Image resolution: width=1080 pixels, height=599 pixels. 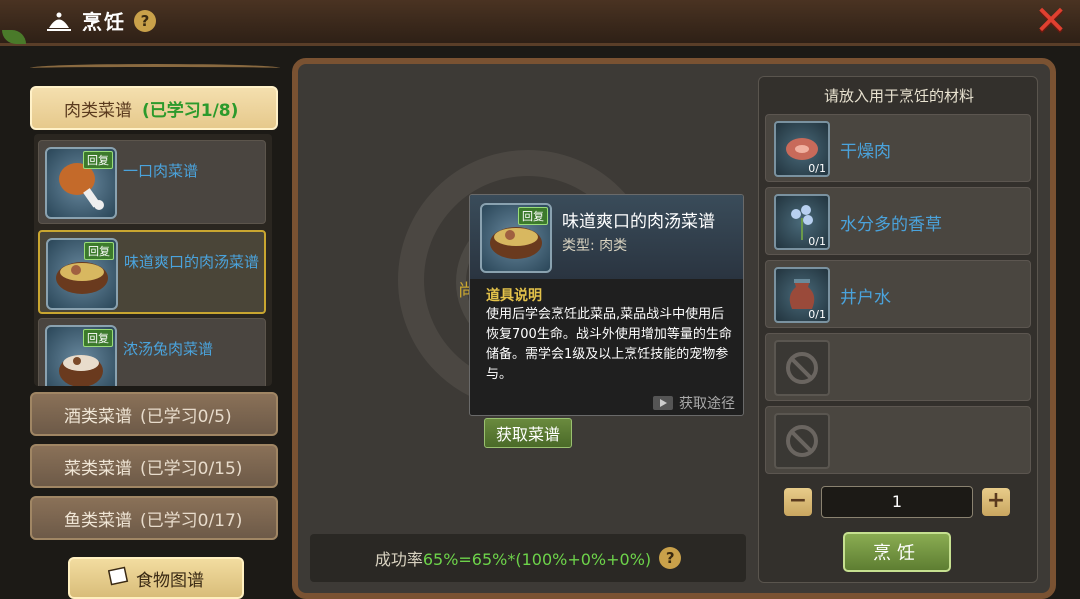 I want to click on food-atlas-button: 食物图谱, so click(x=156, y=578).